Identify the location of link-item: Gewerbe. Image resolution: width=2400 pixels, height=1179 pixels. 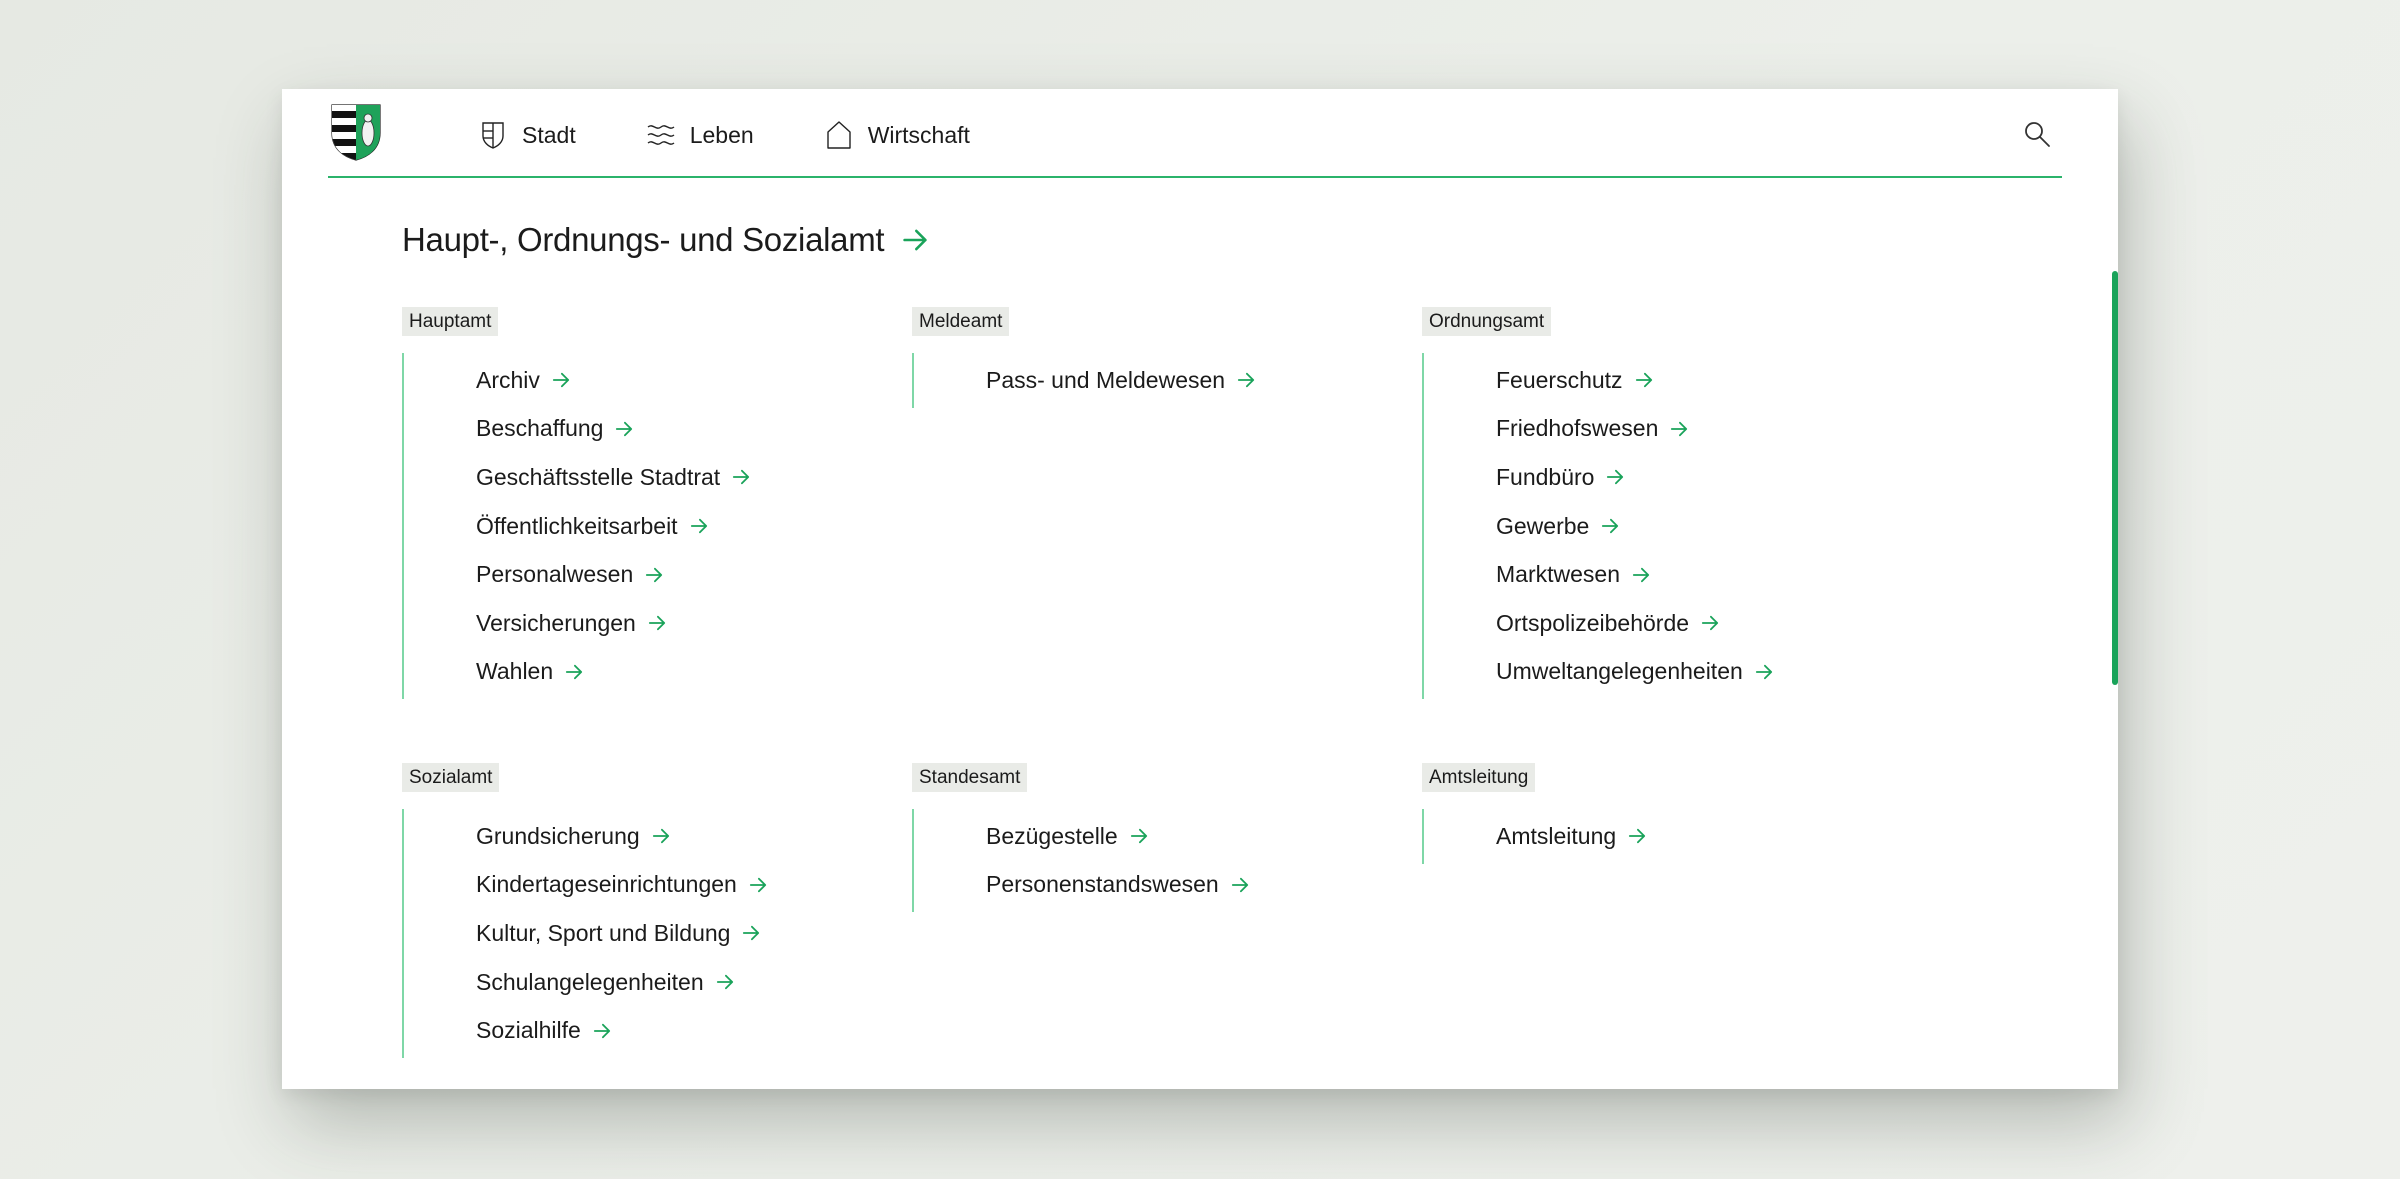
(1694, 526).